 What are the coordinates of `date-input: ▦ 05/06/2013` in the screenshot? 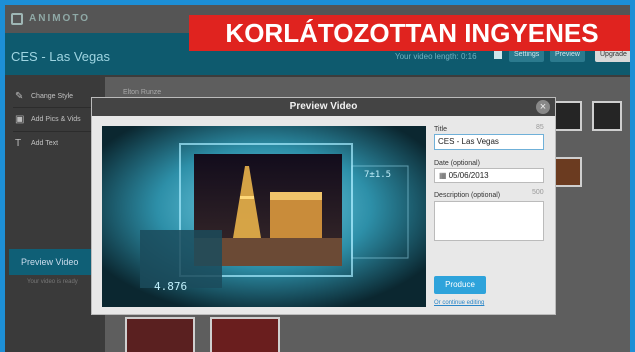 It's located at (489, 175).